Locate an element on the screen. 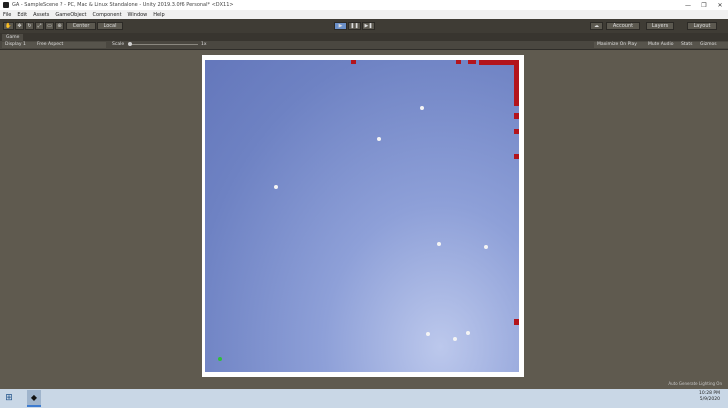 This screenshot has width=728, height=408. menu-help: Help is located at coordinates (158, 15).